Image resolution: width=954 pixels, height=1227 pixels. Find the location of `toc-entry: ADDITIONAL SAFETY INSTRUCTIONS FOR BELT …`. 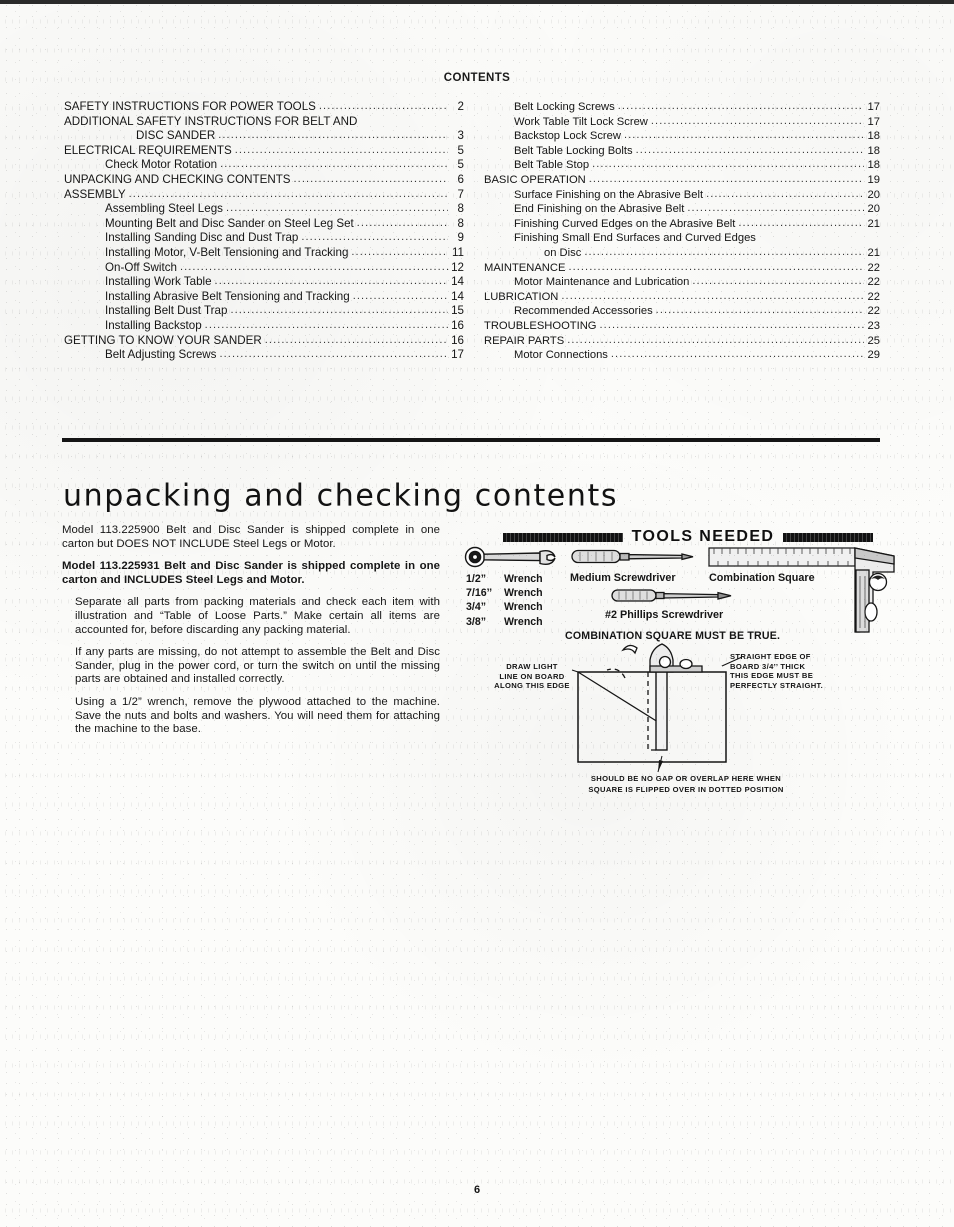

toc-entry: ADDITIONAL SAFETY INSTRUCTIONS FOR BELT … is located at coordinates (264, 122).